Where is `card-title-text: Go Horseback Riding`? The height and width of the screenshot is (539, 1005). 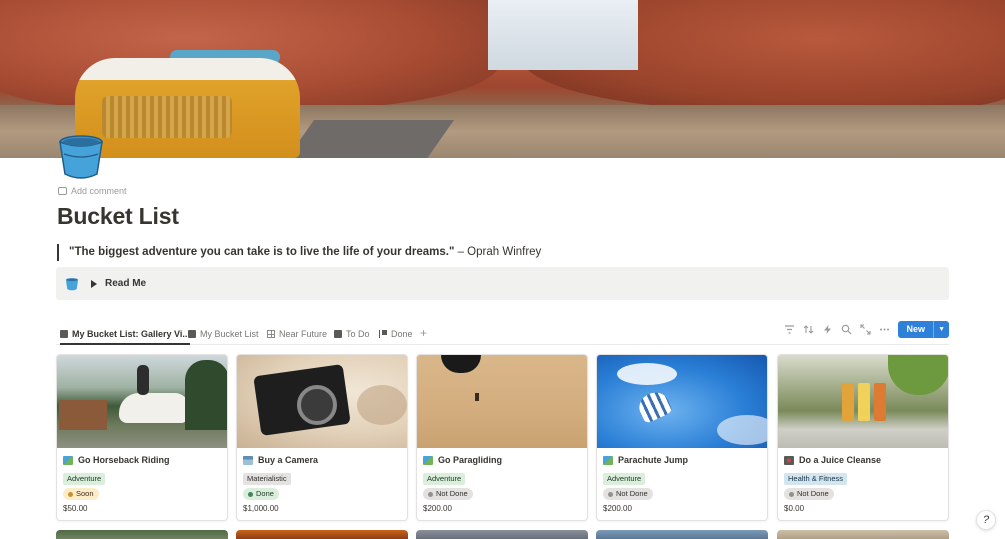
card-title-text: Go Horseback Riding is located at coordinates (124, 460).